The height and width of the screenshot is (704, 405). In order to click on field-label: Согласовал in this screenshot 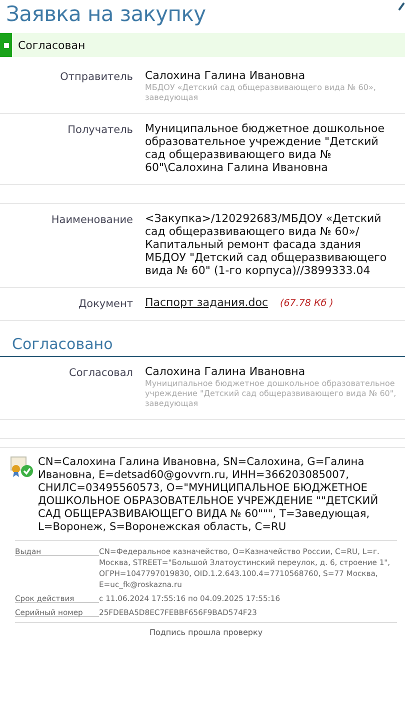, I will do `click(100, 373)`.